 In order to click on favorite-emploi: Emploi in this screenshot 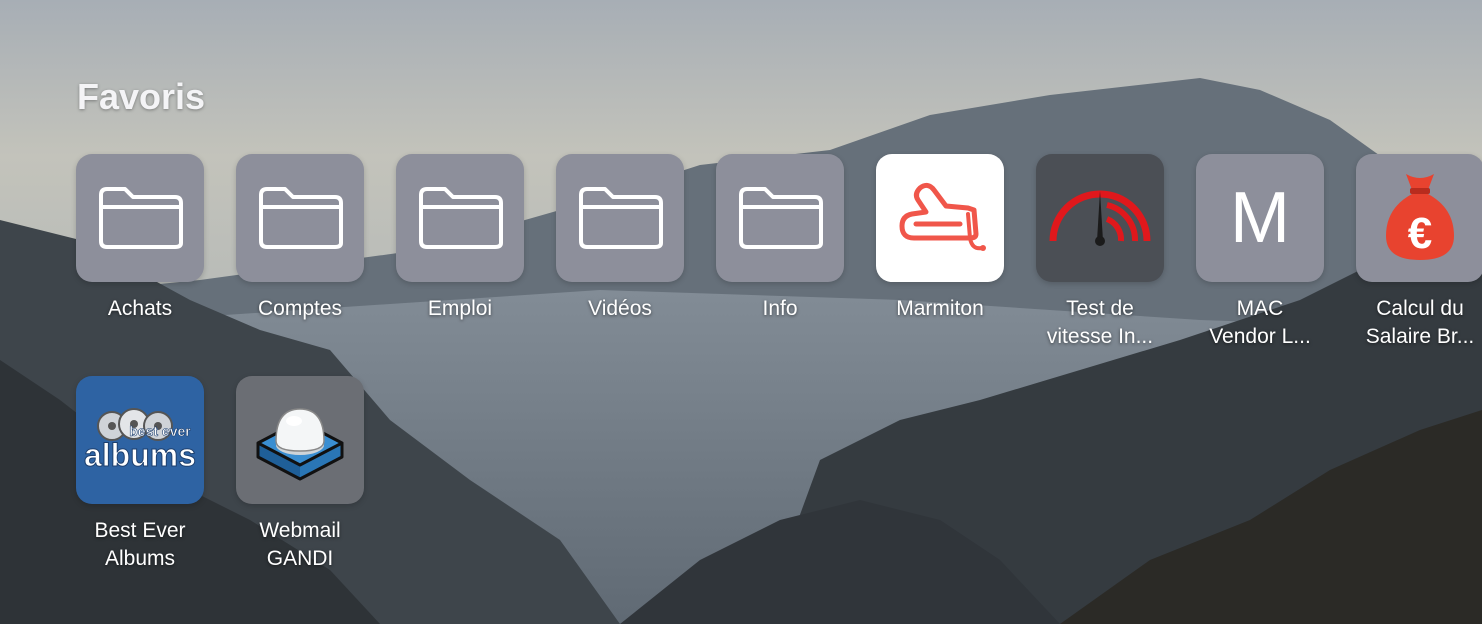, I will do `click(460, 238)`.